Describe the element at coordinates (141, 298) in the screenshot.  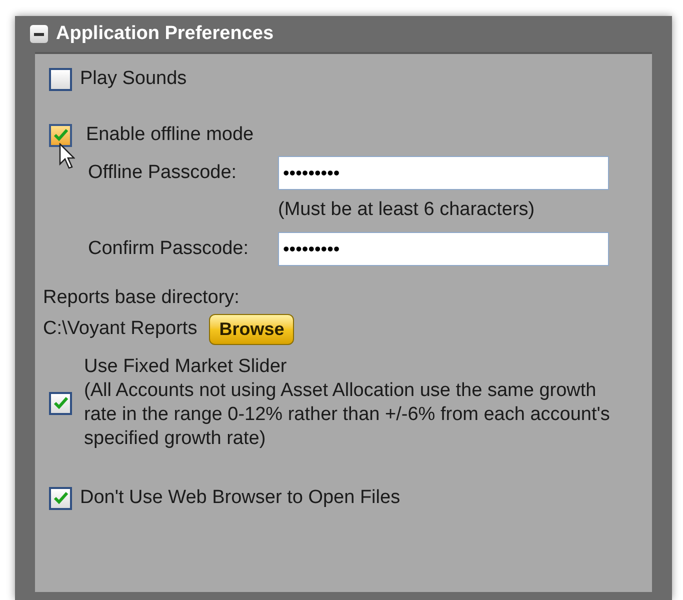
I see `field-label: Reports base directory:` at that location.